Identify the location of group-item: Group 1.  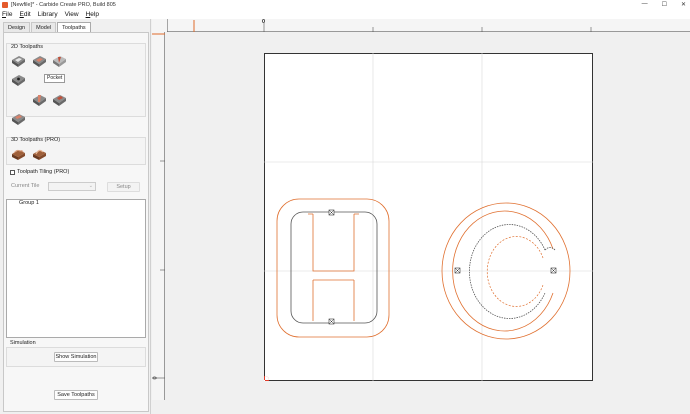
(29, 203).